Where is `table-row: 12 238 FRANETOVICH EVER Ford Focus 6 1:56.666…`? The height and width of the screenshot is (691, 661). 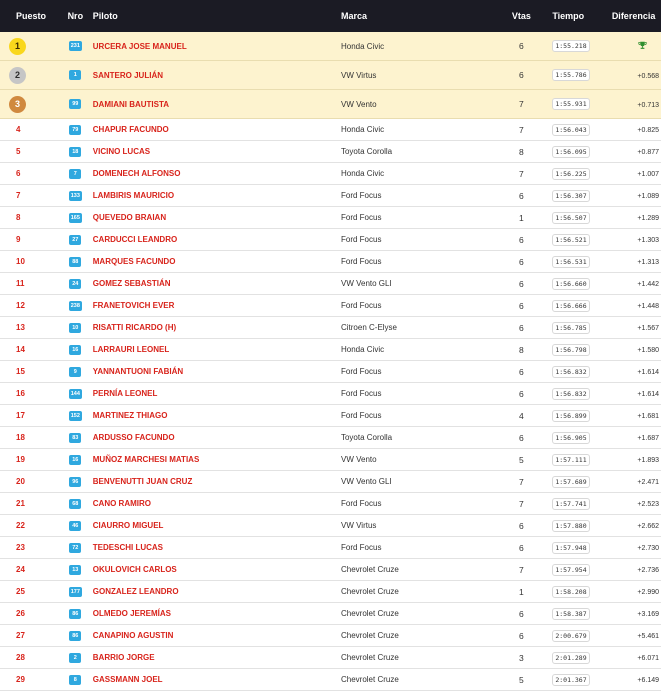
table-row: 12 238 FRANETOVICH EVER Ford Focus 6 1:56.666… is located at coordinates (330, 306).